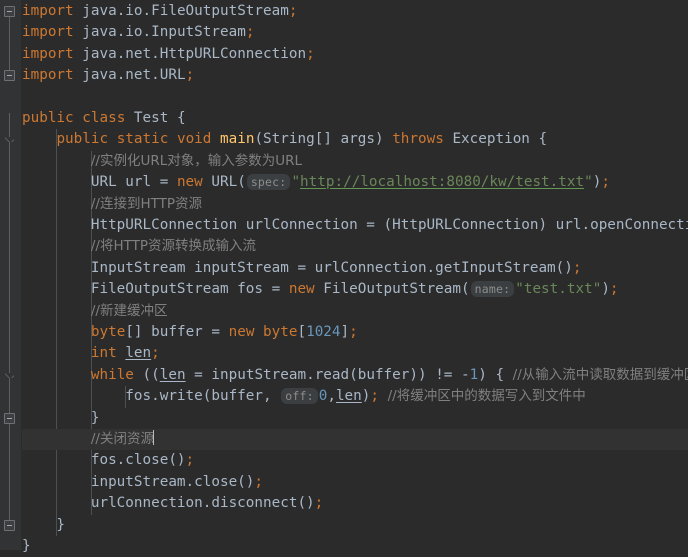 The width and height of the screenshot is (688, 557). I want to click on code-token: (String[] args), so click(323, 139).